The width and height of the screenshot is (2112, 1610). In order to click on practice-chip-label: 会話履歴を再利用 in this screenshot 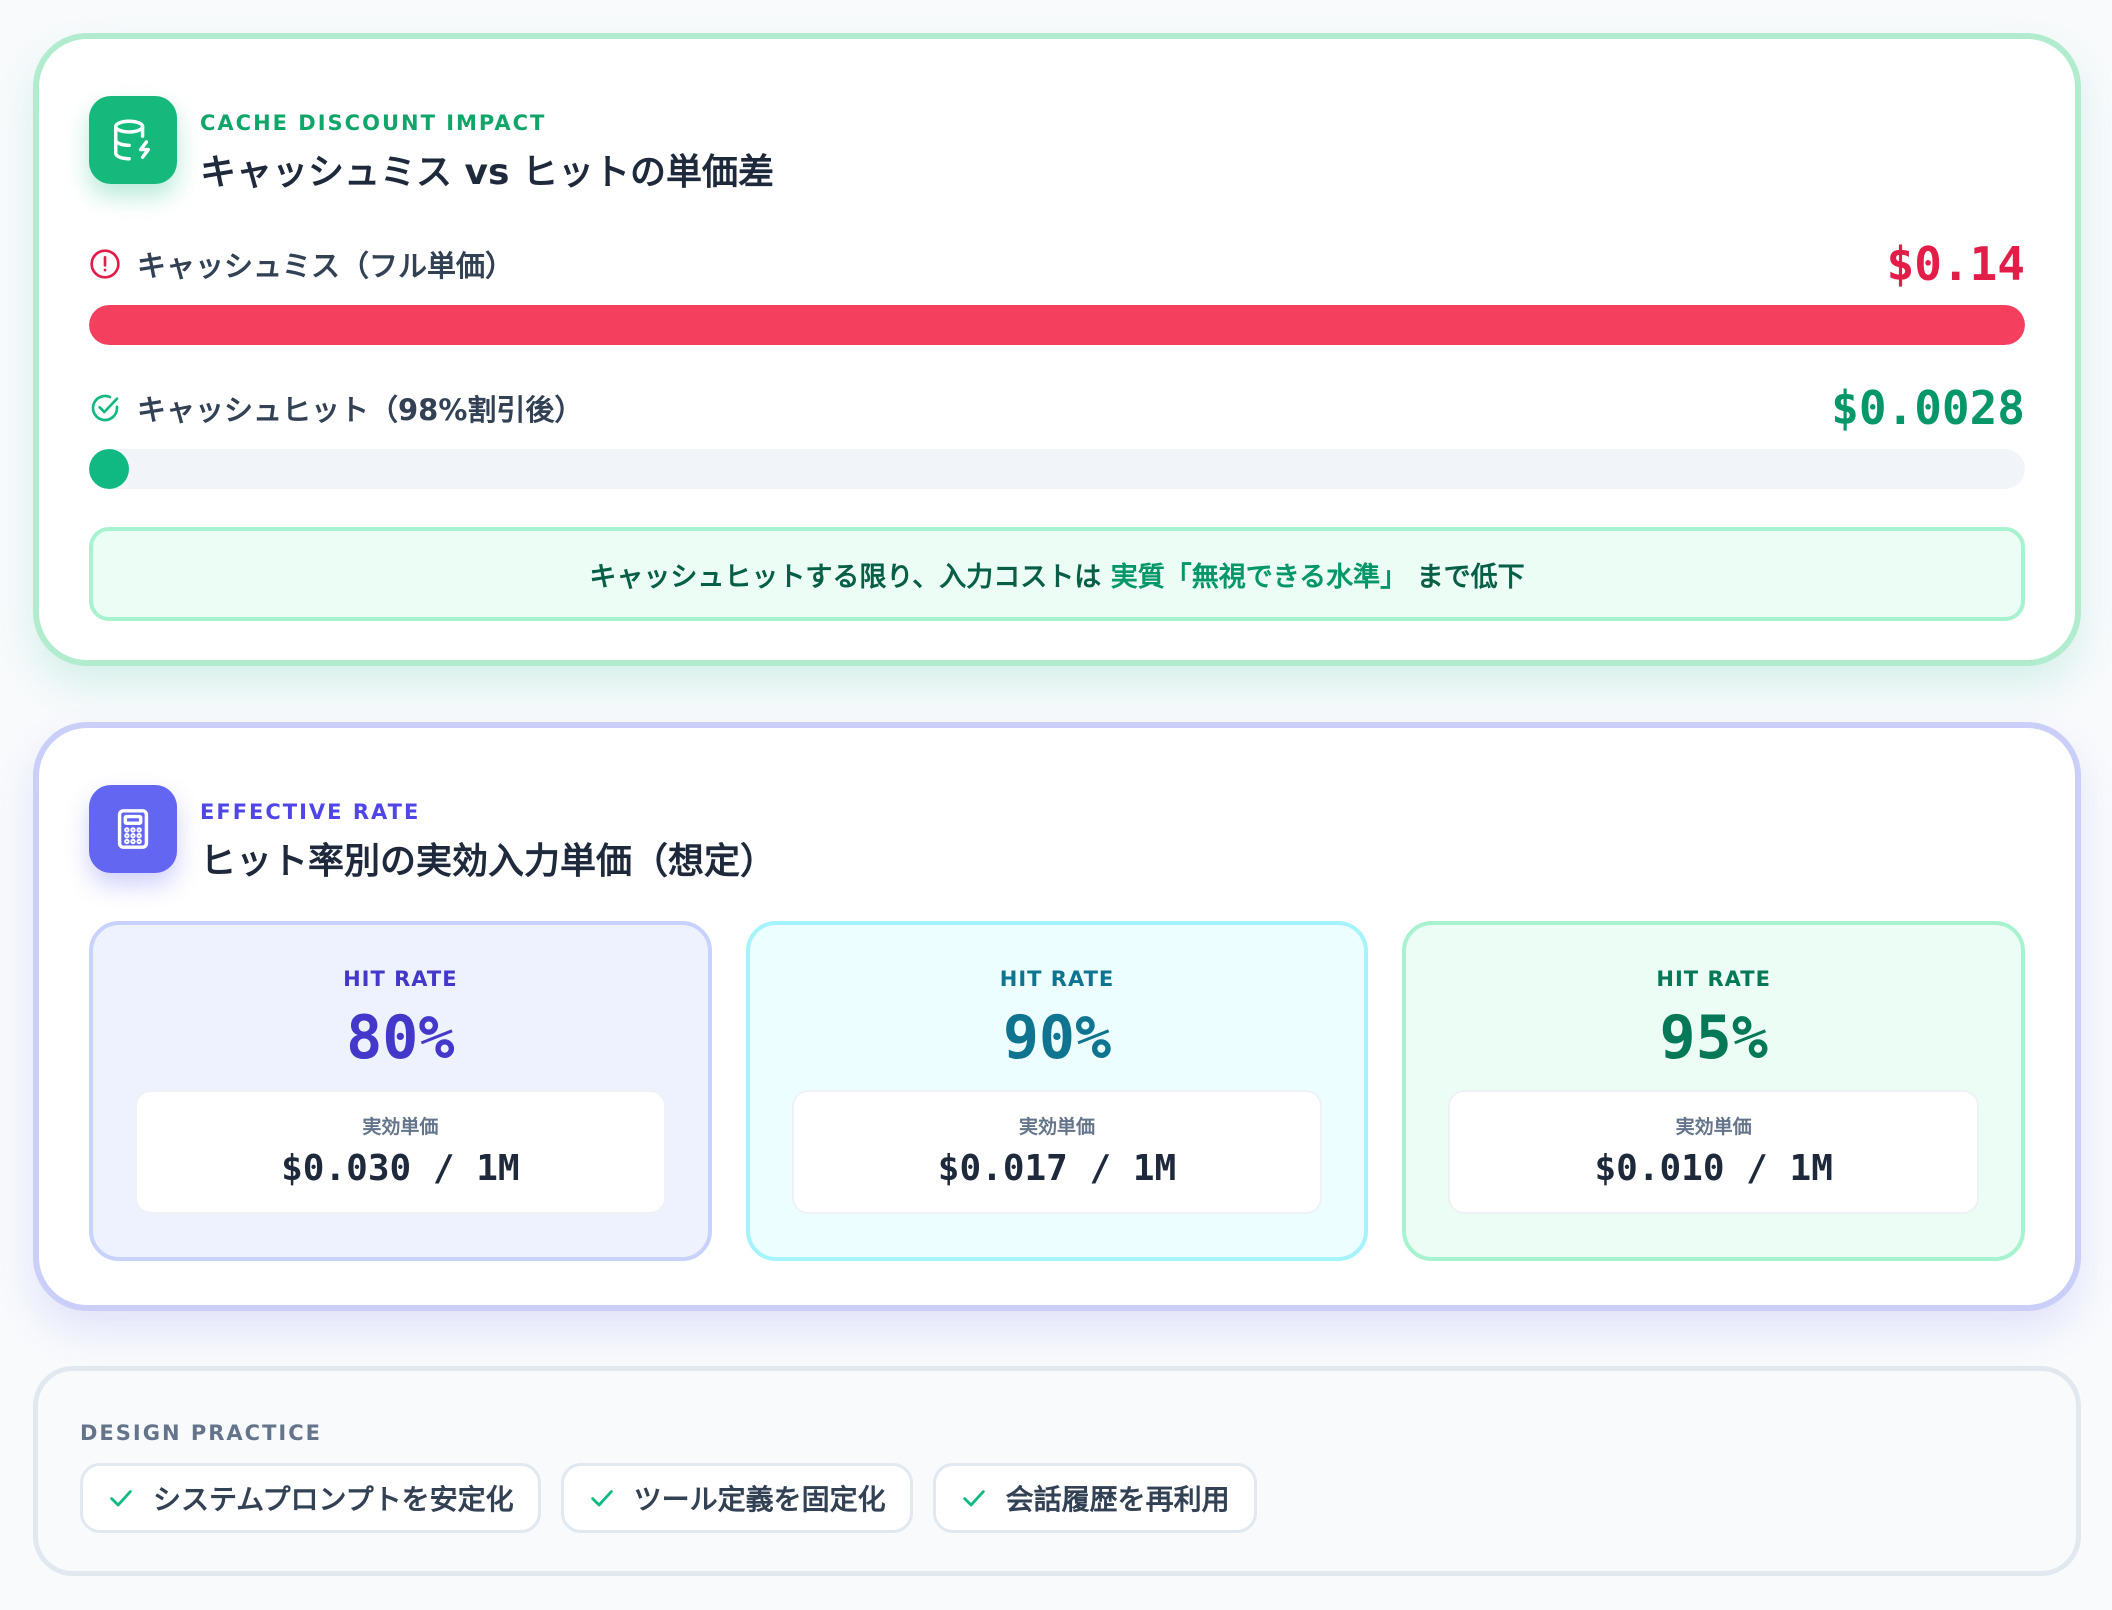, I will do `click(1117, 1499)`.